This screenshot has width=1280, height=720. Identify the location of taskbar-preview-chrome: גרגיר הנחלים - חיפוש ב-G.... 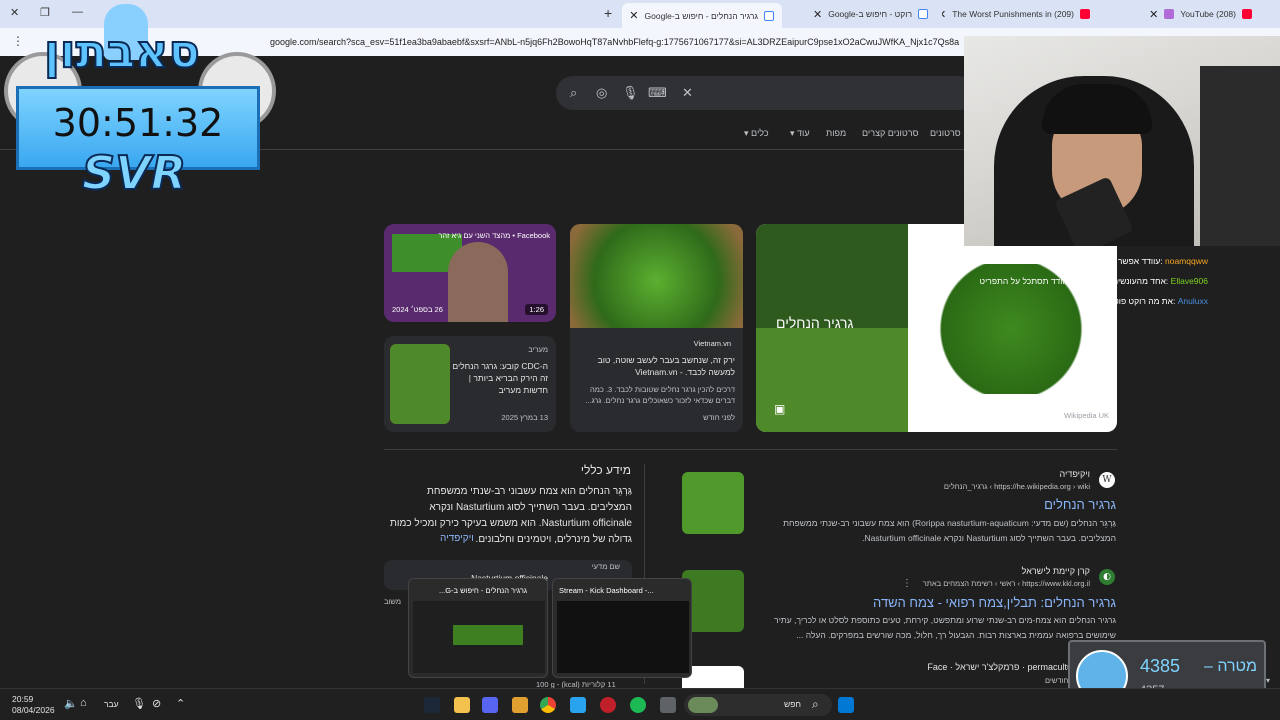
(478, 628).